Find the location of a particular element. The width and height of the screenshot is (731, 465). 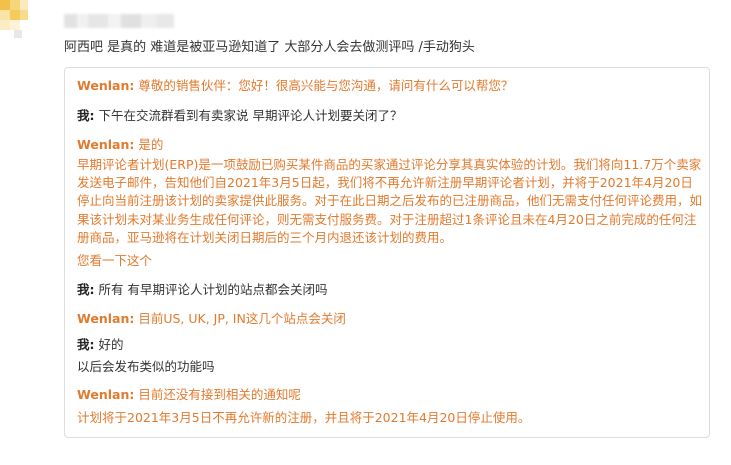

chat-line: Wenlan: 目前US, UK, JP, IN这几个站点会关闭 is located at coordinates (211, 319).